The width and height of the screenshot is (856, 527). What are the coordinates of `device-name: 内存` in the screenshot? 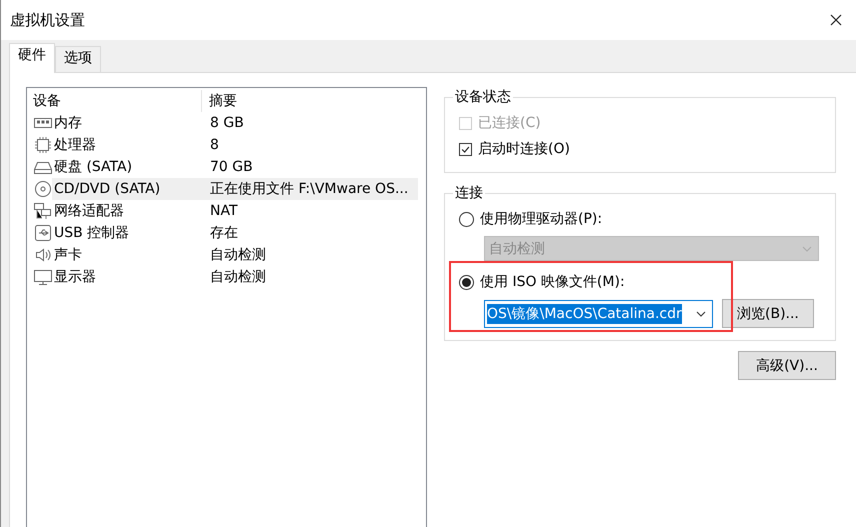 It's located at (68, 123).